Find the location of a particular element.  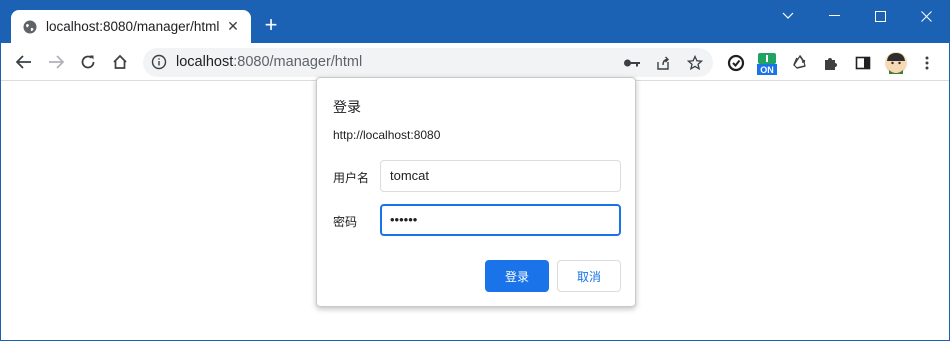

profile-avatar is located at coordinates (896, 63).